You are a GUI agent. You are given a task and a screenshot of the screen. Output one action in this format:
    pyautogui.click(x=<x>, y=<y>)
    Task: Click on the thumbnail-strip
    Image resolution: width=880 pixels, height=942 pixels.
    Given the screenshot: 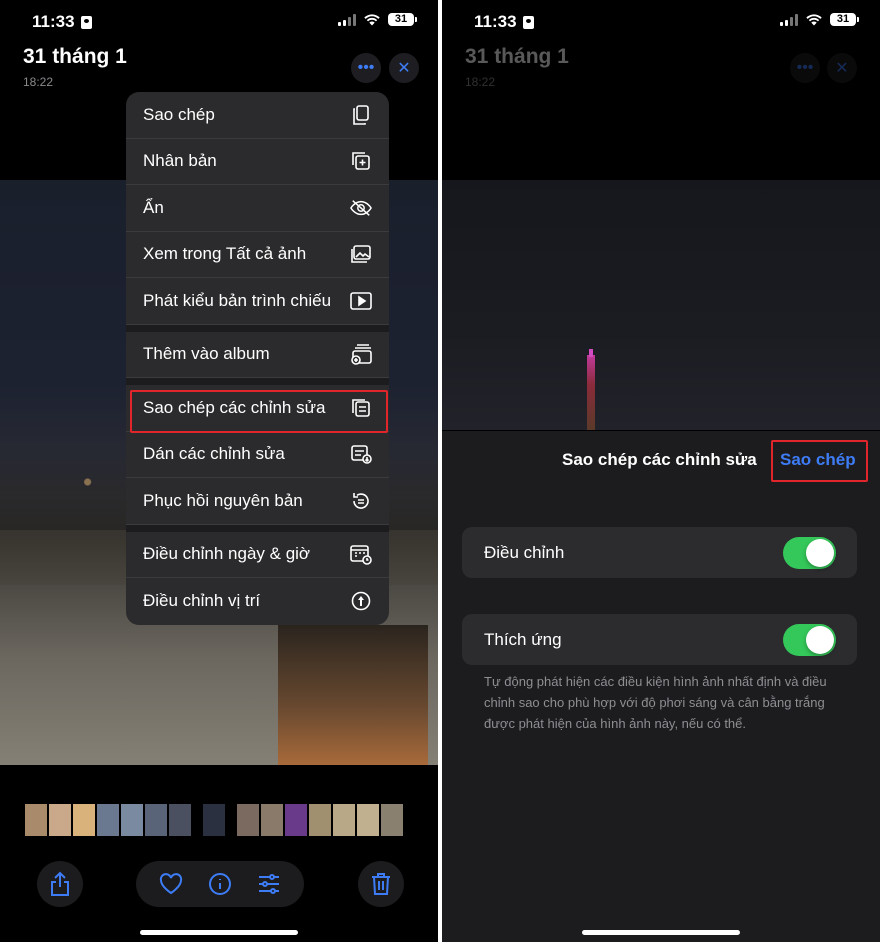 What is the action you would take?
    pyautogui.click(x=214, y=820)
    